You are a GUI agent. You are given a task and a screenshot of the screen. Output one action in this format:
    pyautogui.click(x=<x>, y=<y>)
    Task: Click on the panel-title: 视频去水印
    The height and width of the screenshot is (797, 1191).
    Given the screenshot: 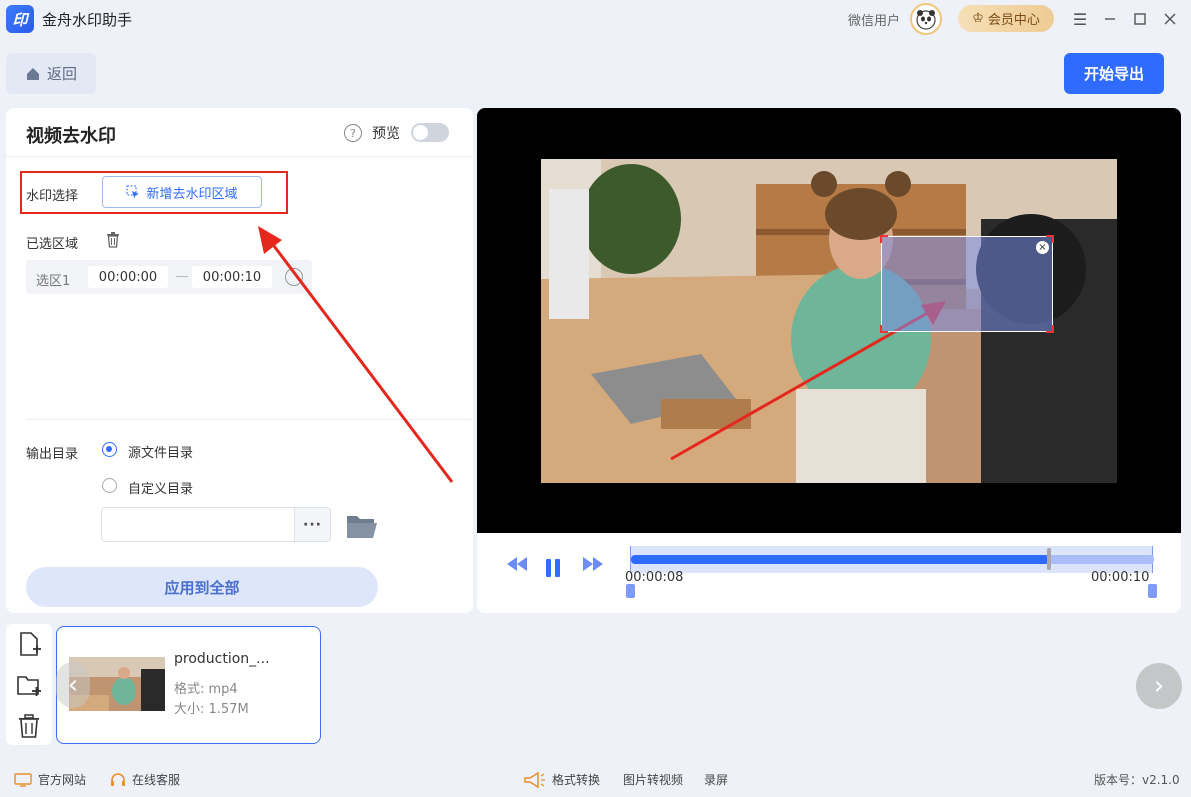 What is the action you would take?
    pyautogui.click(x=71, y=136)
    